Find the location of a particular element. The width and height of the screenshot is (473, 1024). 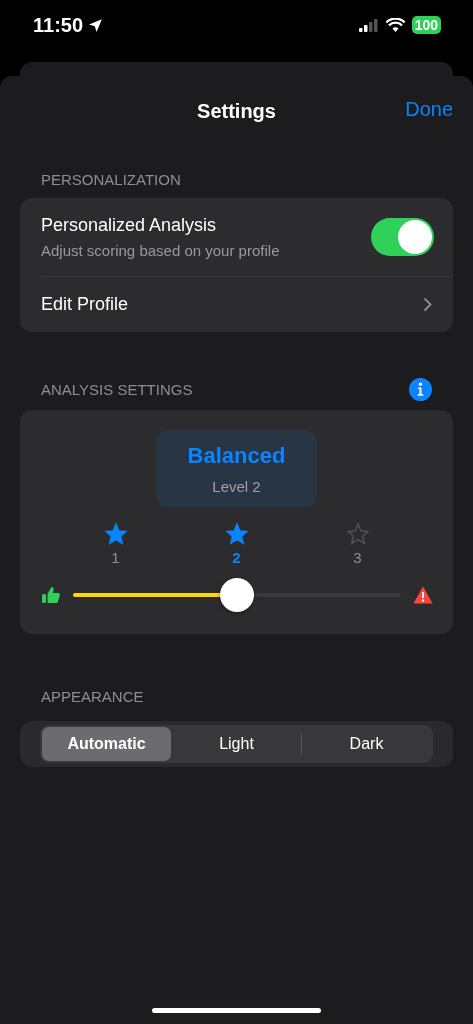

edit-profile-row: Edit Profile is located at coordinates (236, 304).